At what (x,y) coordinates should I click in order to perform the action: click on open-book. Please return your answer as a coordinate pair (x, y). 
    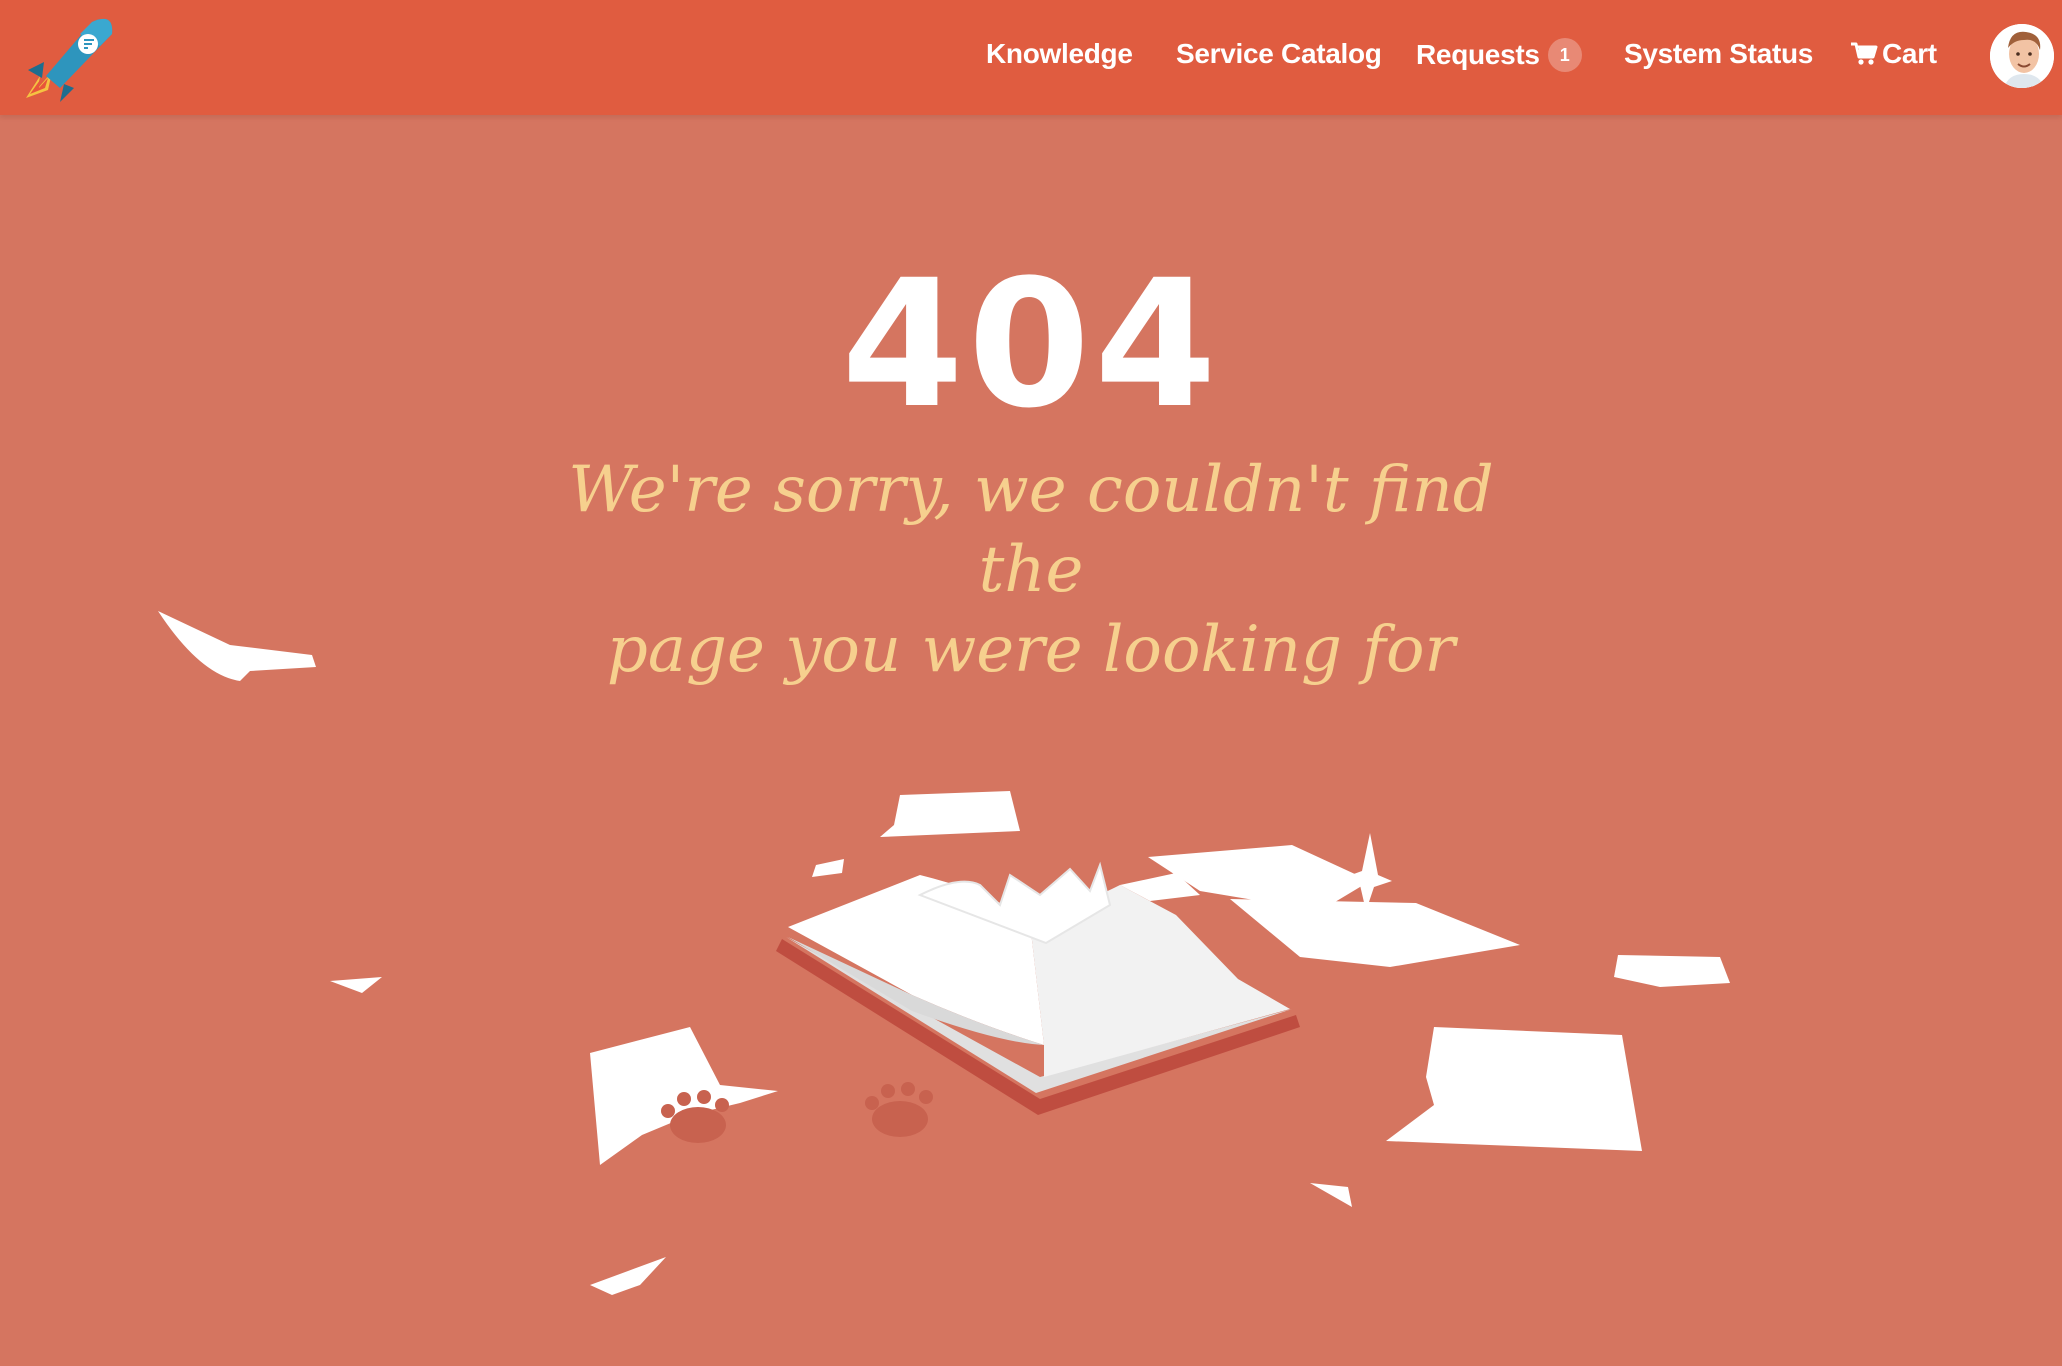
    Looking at the image, I should click on (1038, 988).